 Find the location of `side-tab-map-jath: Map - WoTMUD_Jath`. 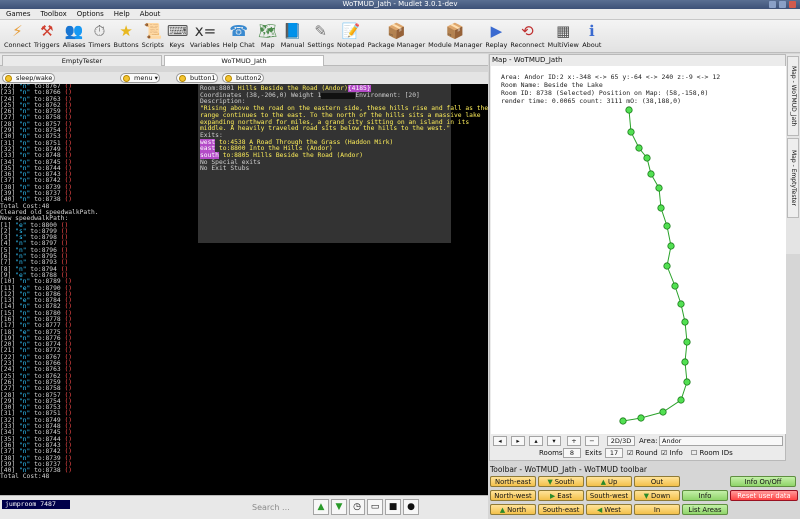

side-tab-map-jath: Map - WoTMUD_Jath is located at coordinates (793, 96).